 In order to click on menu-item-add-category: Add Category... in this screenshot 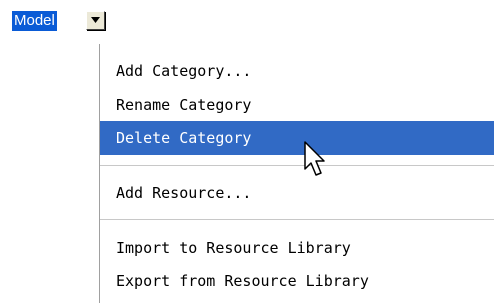, I will do `click(297, 71)`.